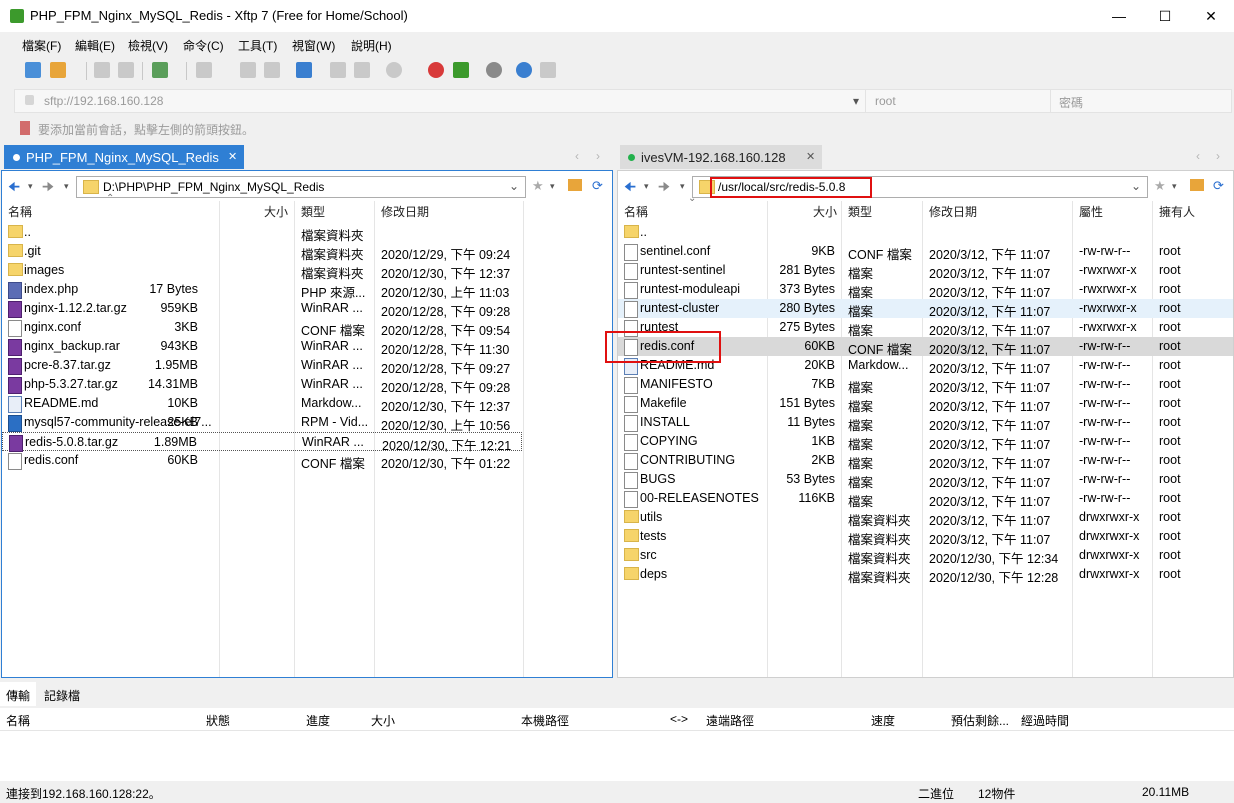 Image resolution: width=1234 pixels, height=803 pixels. I want to click on host-input: sftp://192.168.160.128, so click(103, 101).